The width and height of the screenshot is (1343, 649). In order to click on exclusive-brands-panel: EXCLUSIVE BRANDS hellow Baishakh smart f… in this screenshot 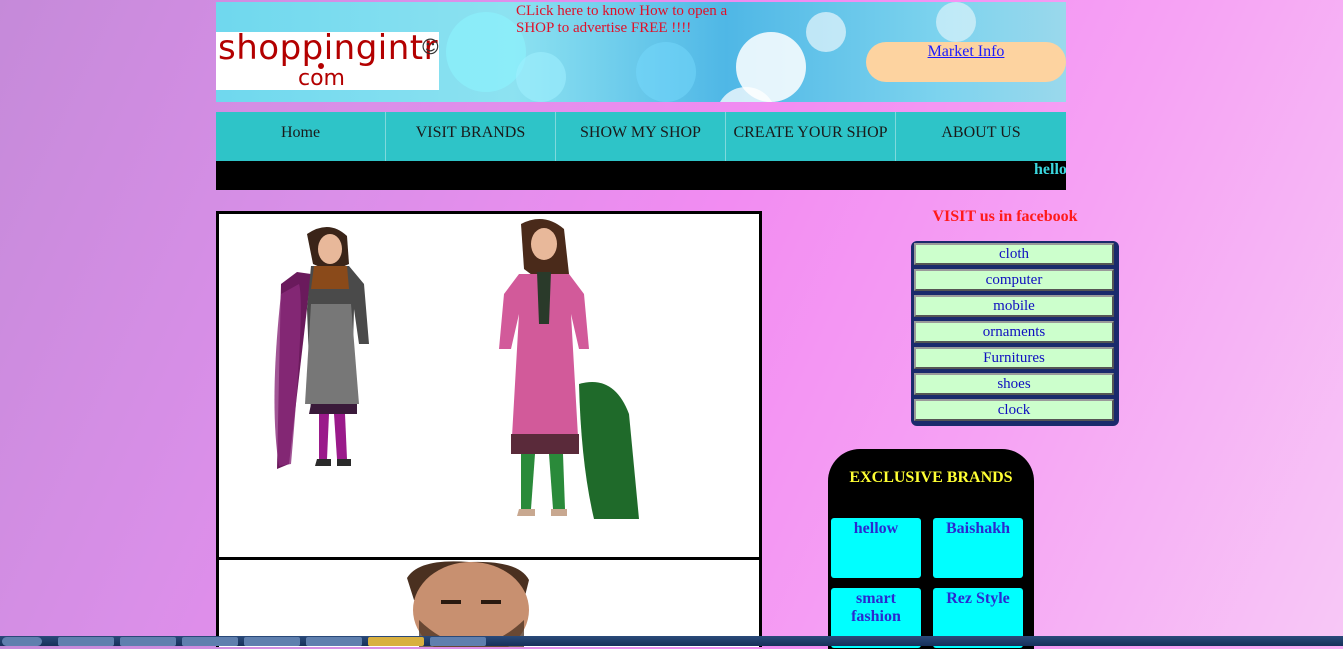, I will do `click(931, 549)`.